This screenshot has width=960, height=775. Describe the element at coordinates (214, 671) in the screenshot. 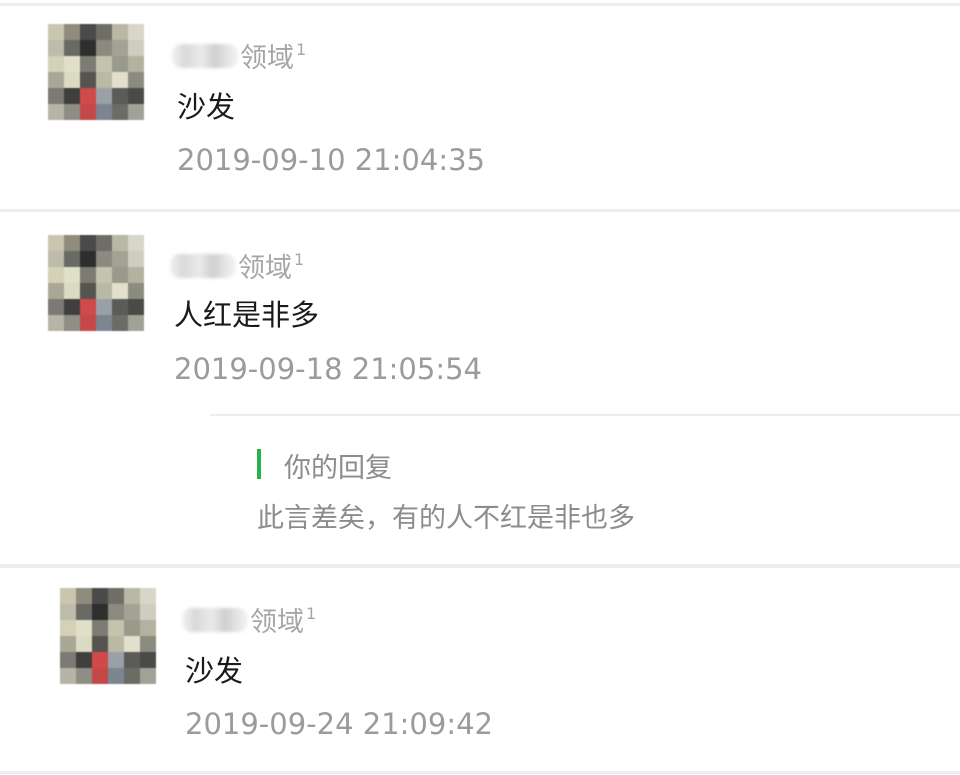

I see `comment-content: 沙发` at that location.